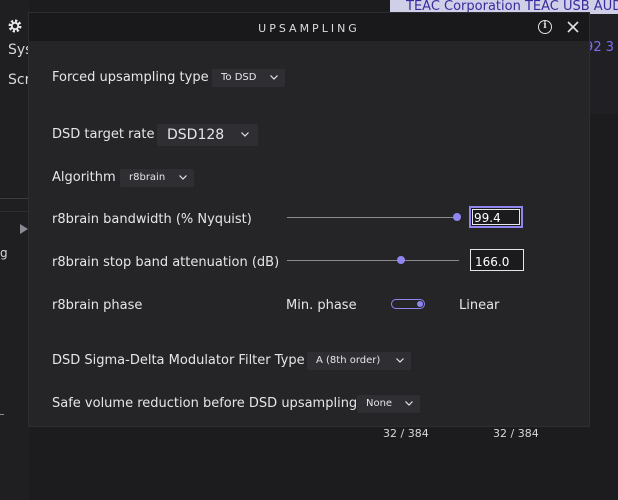 This screenshot has height=500, width=618. I want to click on phase-option-linear: Linear, so click(479, 305).